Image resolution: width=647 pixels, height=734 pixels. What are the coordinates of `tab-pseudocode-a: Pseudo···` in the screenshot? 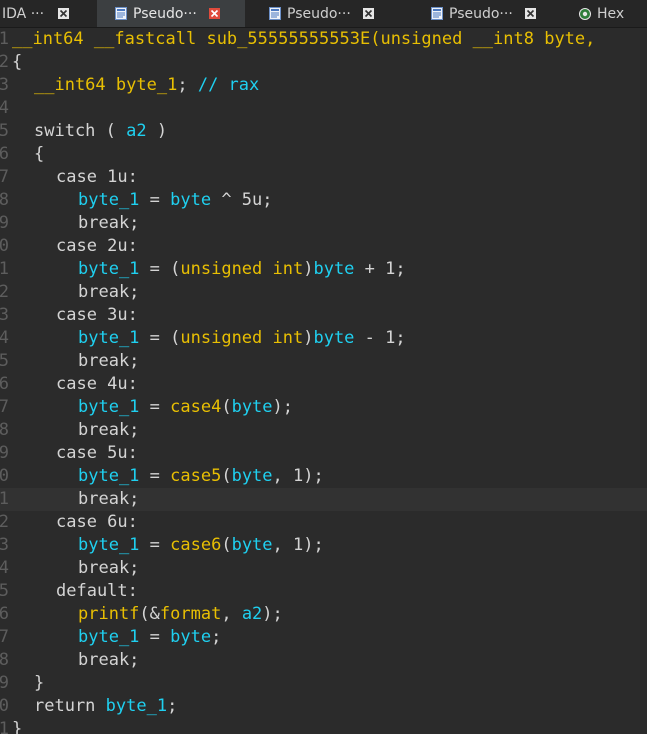 It's located at (171, 13).